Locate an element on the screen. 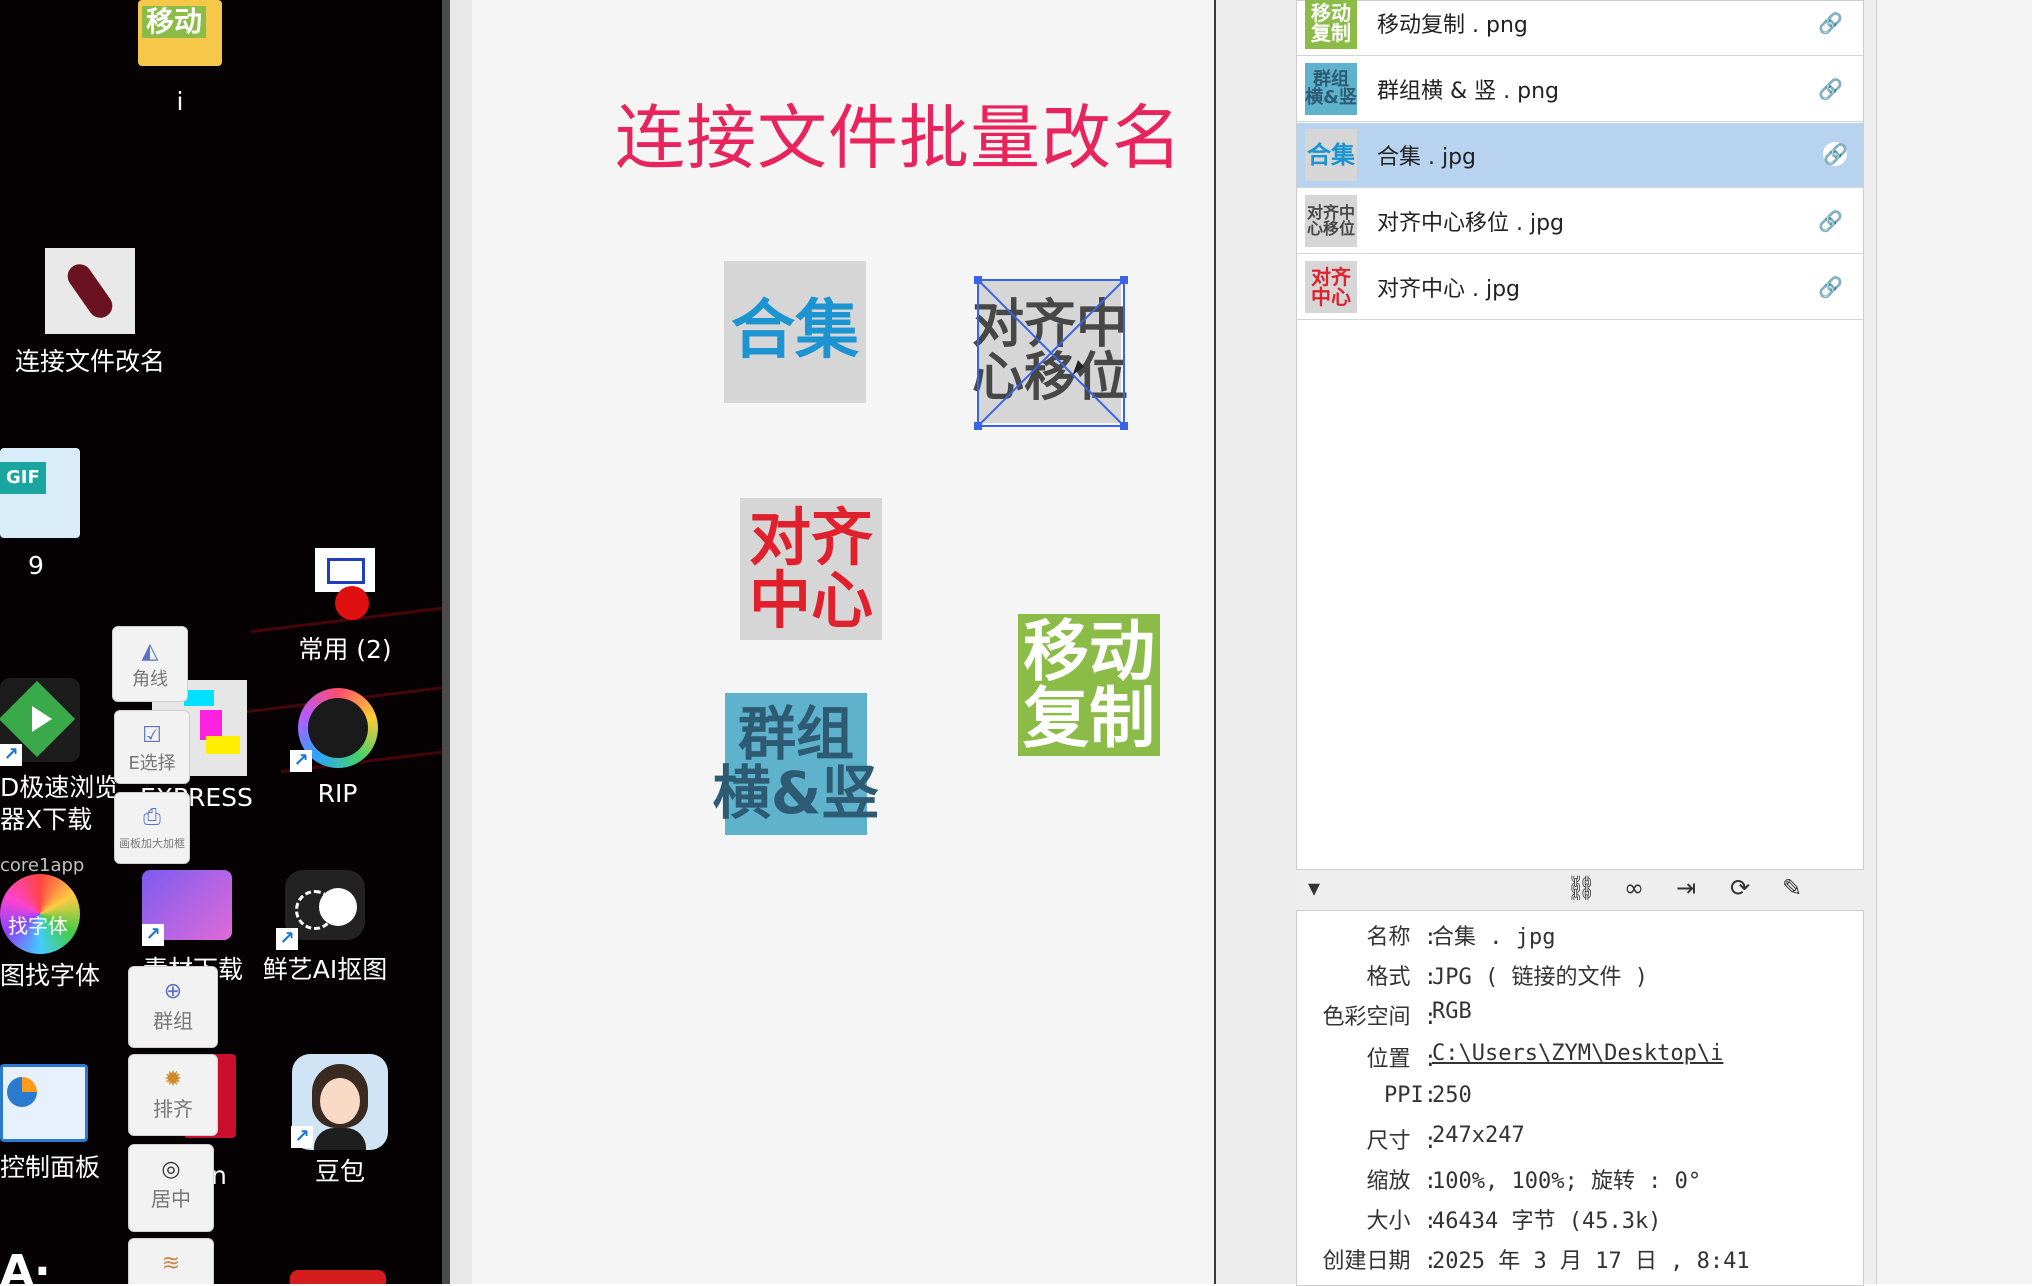  stripes-icon: ≋ is located at coordinates (171, 1263).